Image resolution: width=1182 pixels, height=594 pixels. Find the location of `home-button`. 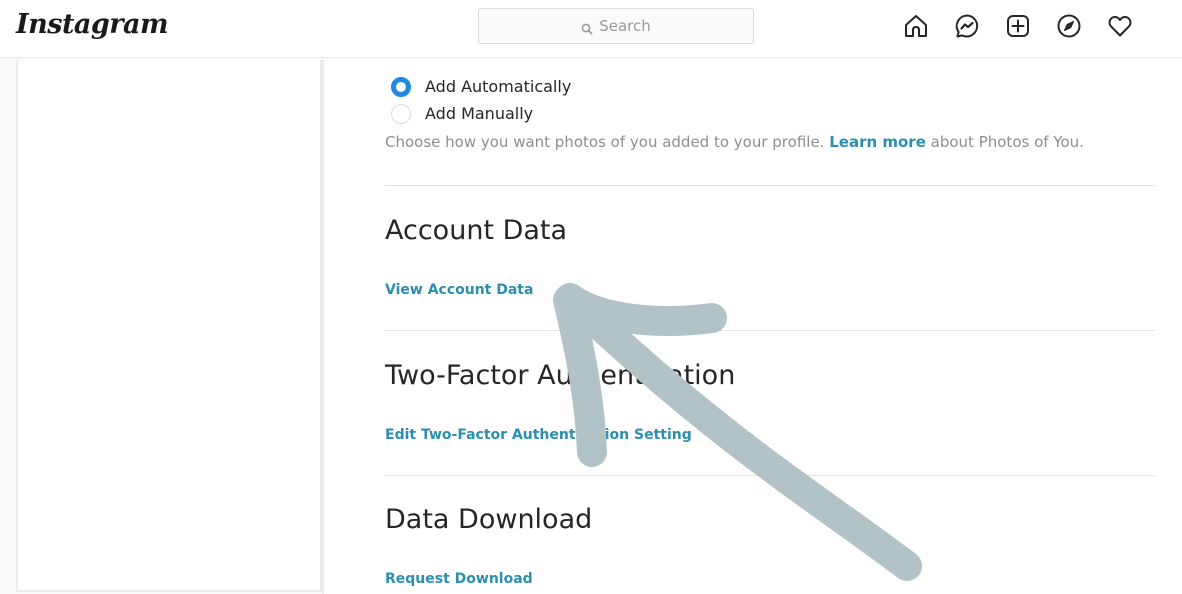

home-button is located at coordinates (916, 26).